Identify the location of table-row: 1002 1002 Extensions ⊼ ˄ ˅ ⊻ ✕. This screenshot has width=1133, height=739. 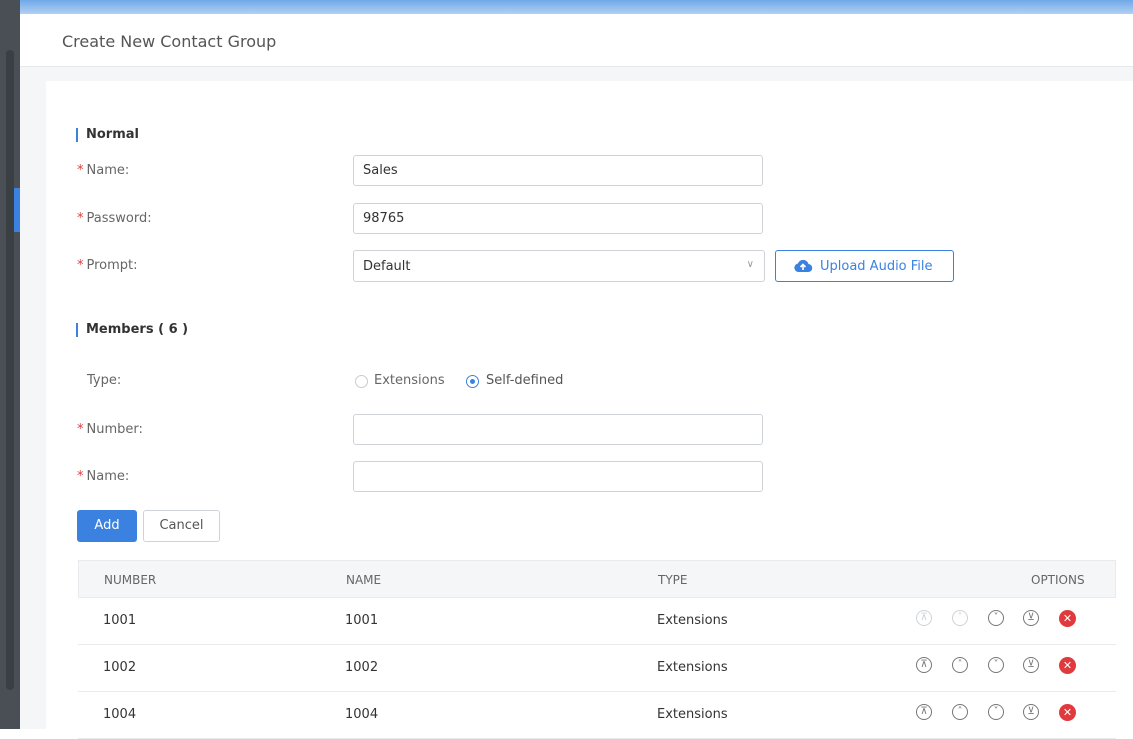
(597, 668).